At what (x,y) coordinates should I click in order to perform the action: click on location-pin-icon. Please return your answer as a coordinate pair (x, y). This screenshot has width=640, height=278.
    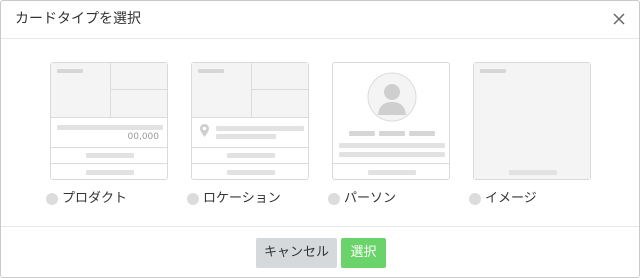
    Looking at the image, I should click on (204, 130).